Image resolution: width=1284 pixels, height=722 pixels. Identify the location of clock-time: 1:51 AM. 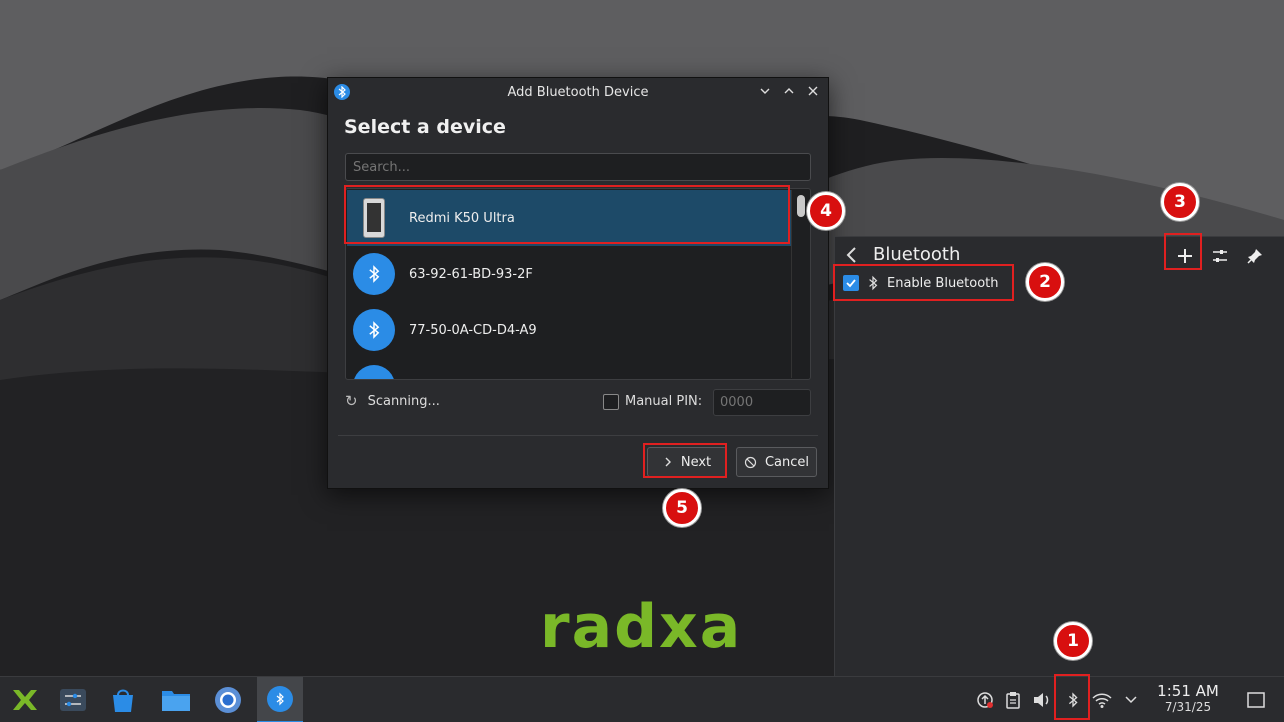
(1188, 691).